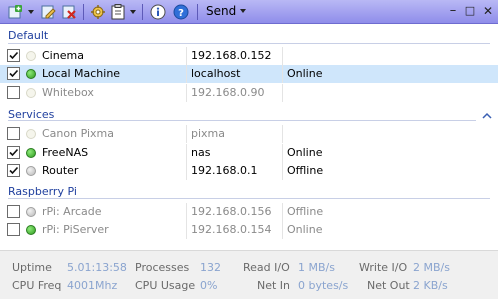 This screenshot has height=299, width=498. I want to click on host-row-cinema: Cinema 192.168.0.152, so click(249, 56).